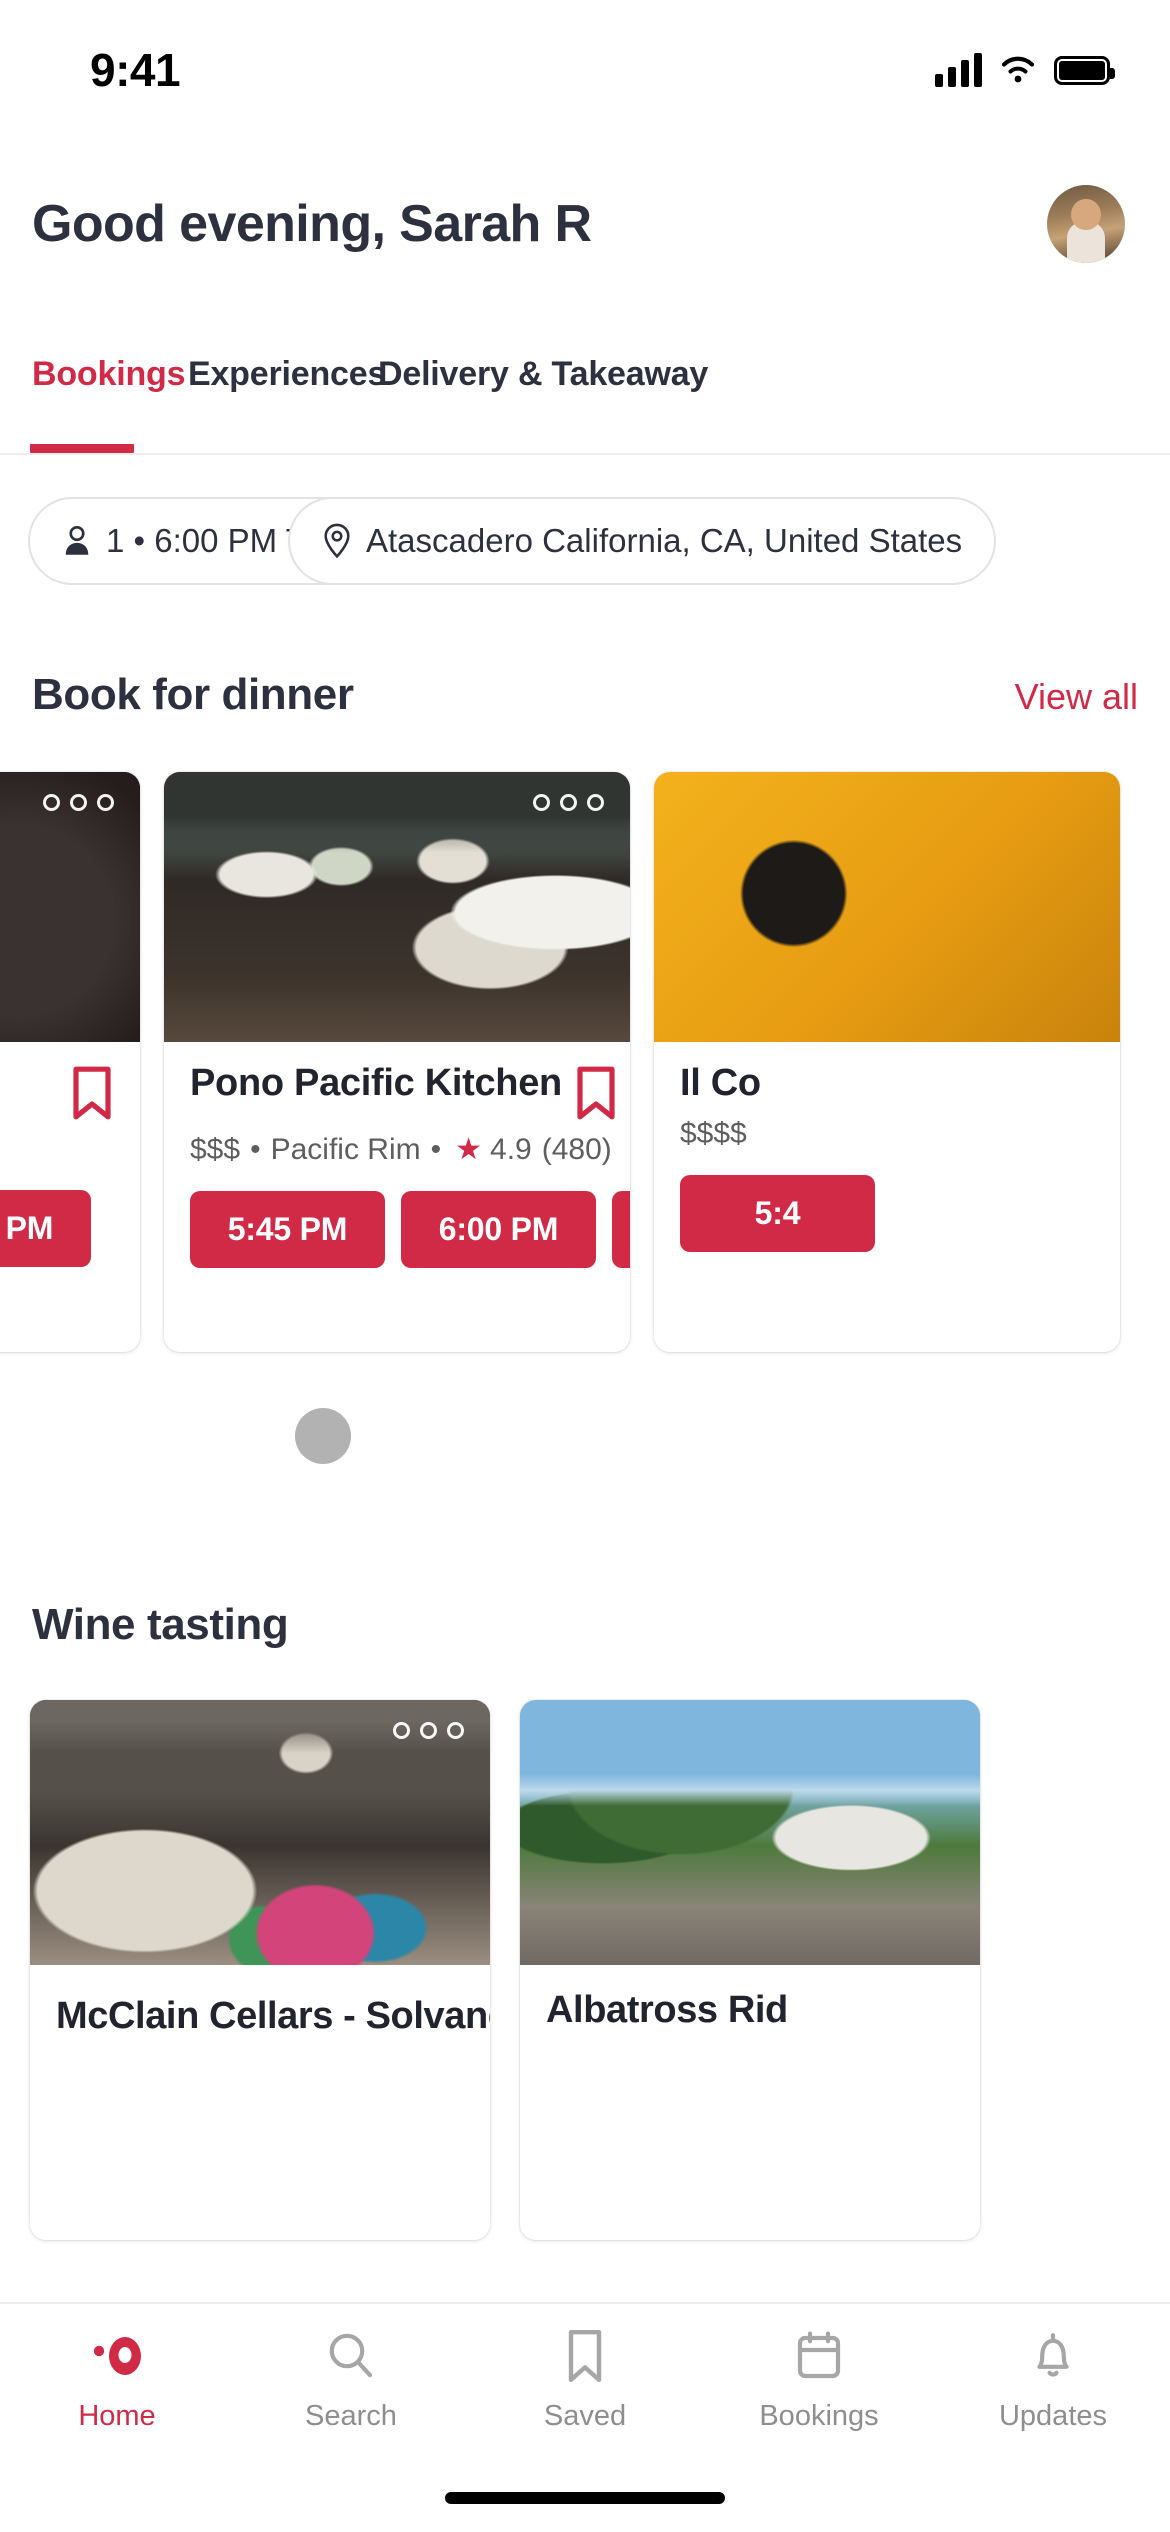 This screenshot has height=2532, width=1170. I want to click on experience-card: McClain Cellars - Solvang, so click(260, 1970).